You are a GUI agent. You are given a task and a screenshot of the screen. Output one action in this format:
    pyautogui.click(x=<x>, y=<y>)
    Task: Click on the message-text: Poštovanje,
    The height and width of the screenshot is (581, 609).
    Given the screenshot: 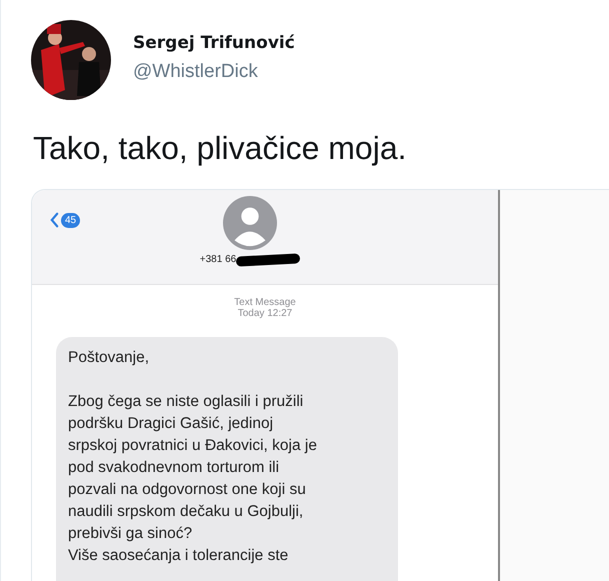 What is the action you would take?
    pyautogui.click(x=109, y=358)
    